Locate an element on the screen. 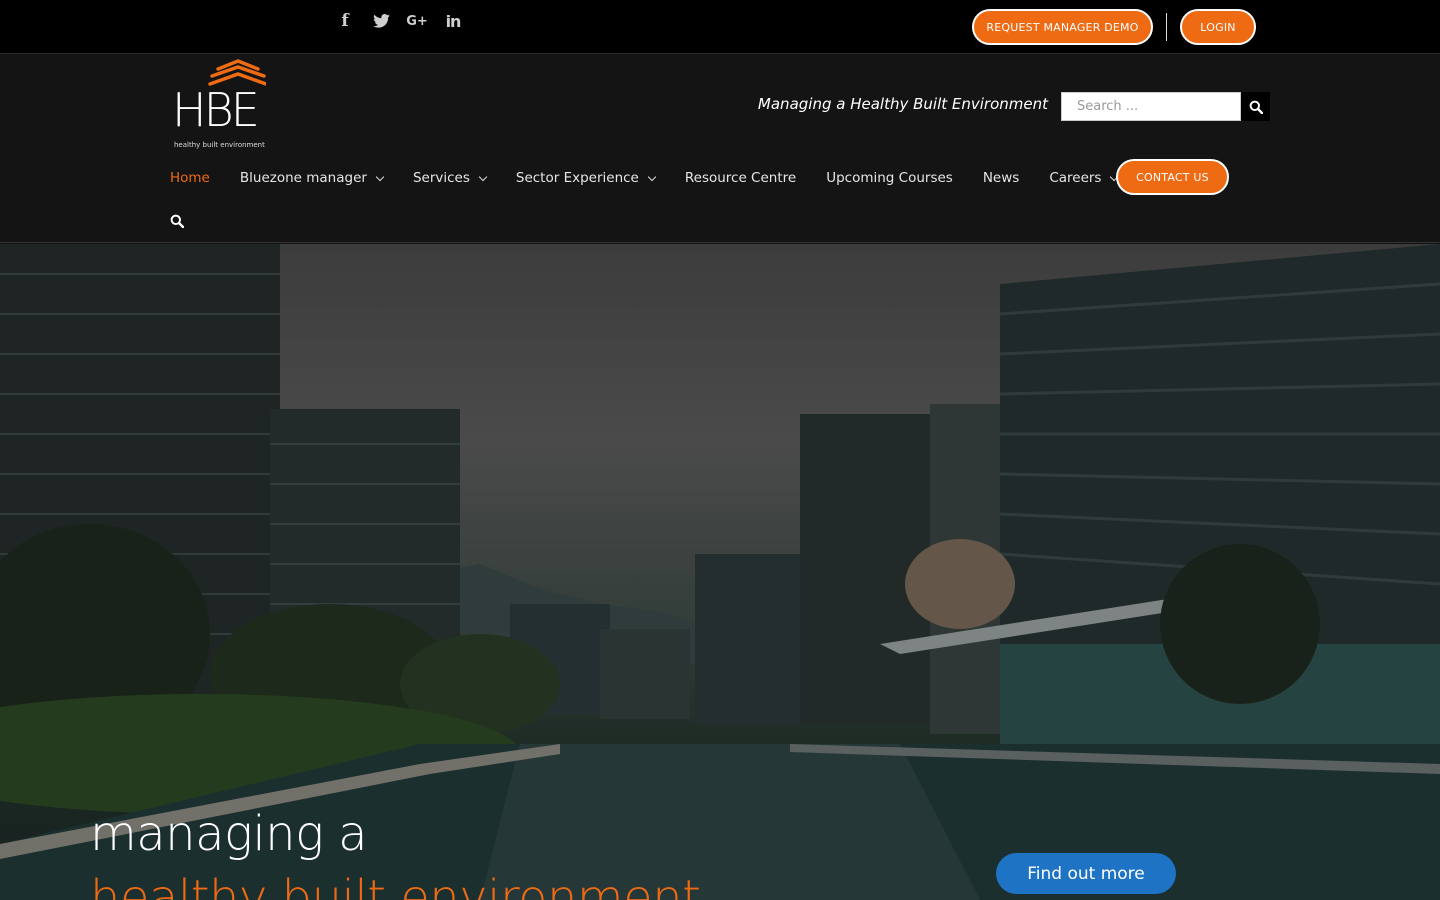  twitter-icon is located at coordinates (381, 21).